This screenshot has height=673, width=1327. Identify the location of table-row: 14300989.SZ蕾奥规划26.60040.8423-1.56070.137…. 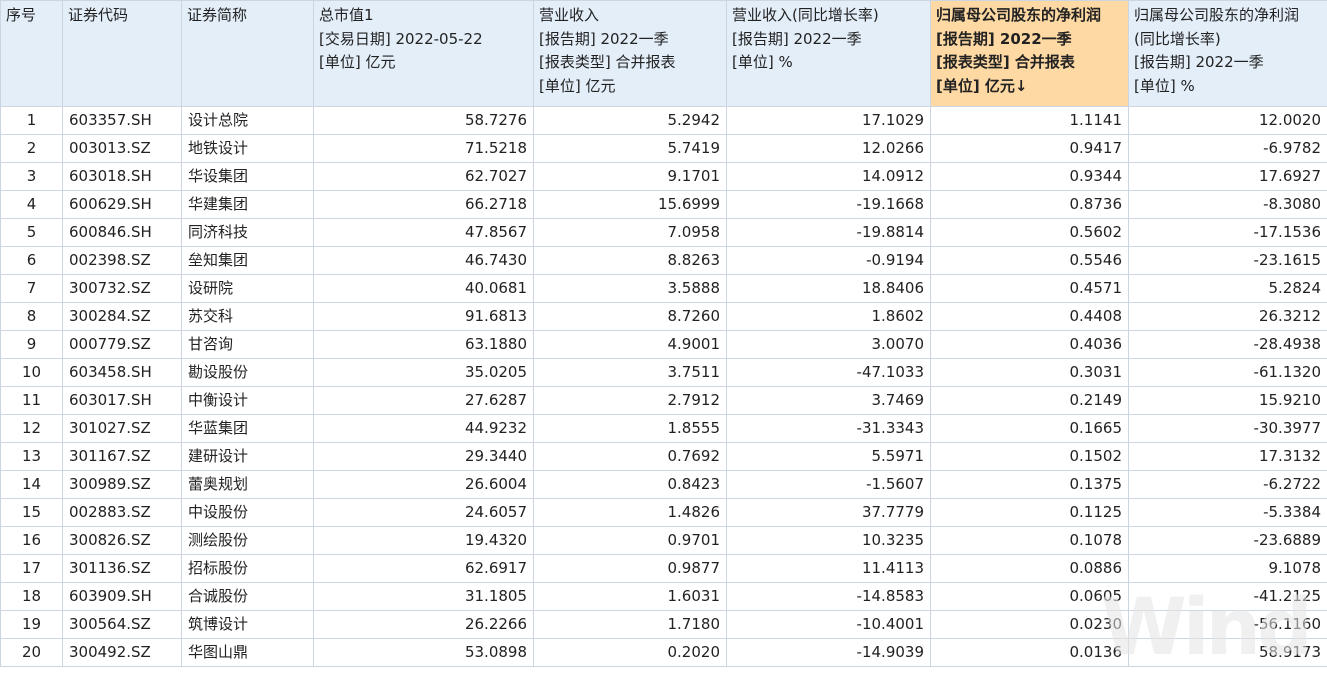
(664, 485).